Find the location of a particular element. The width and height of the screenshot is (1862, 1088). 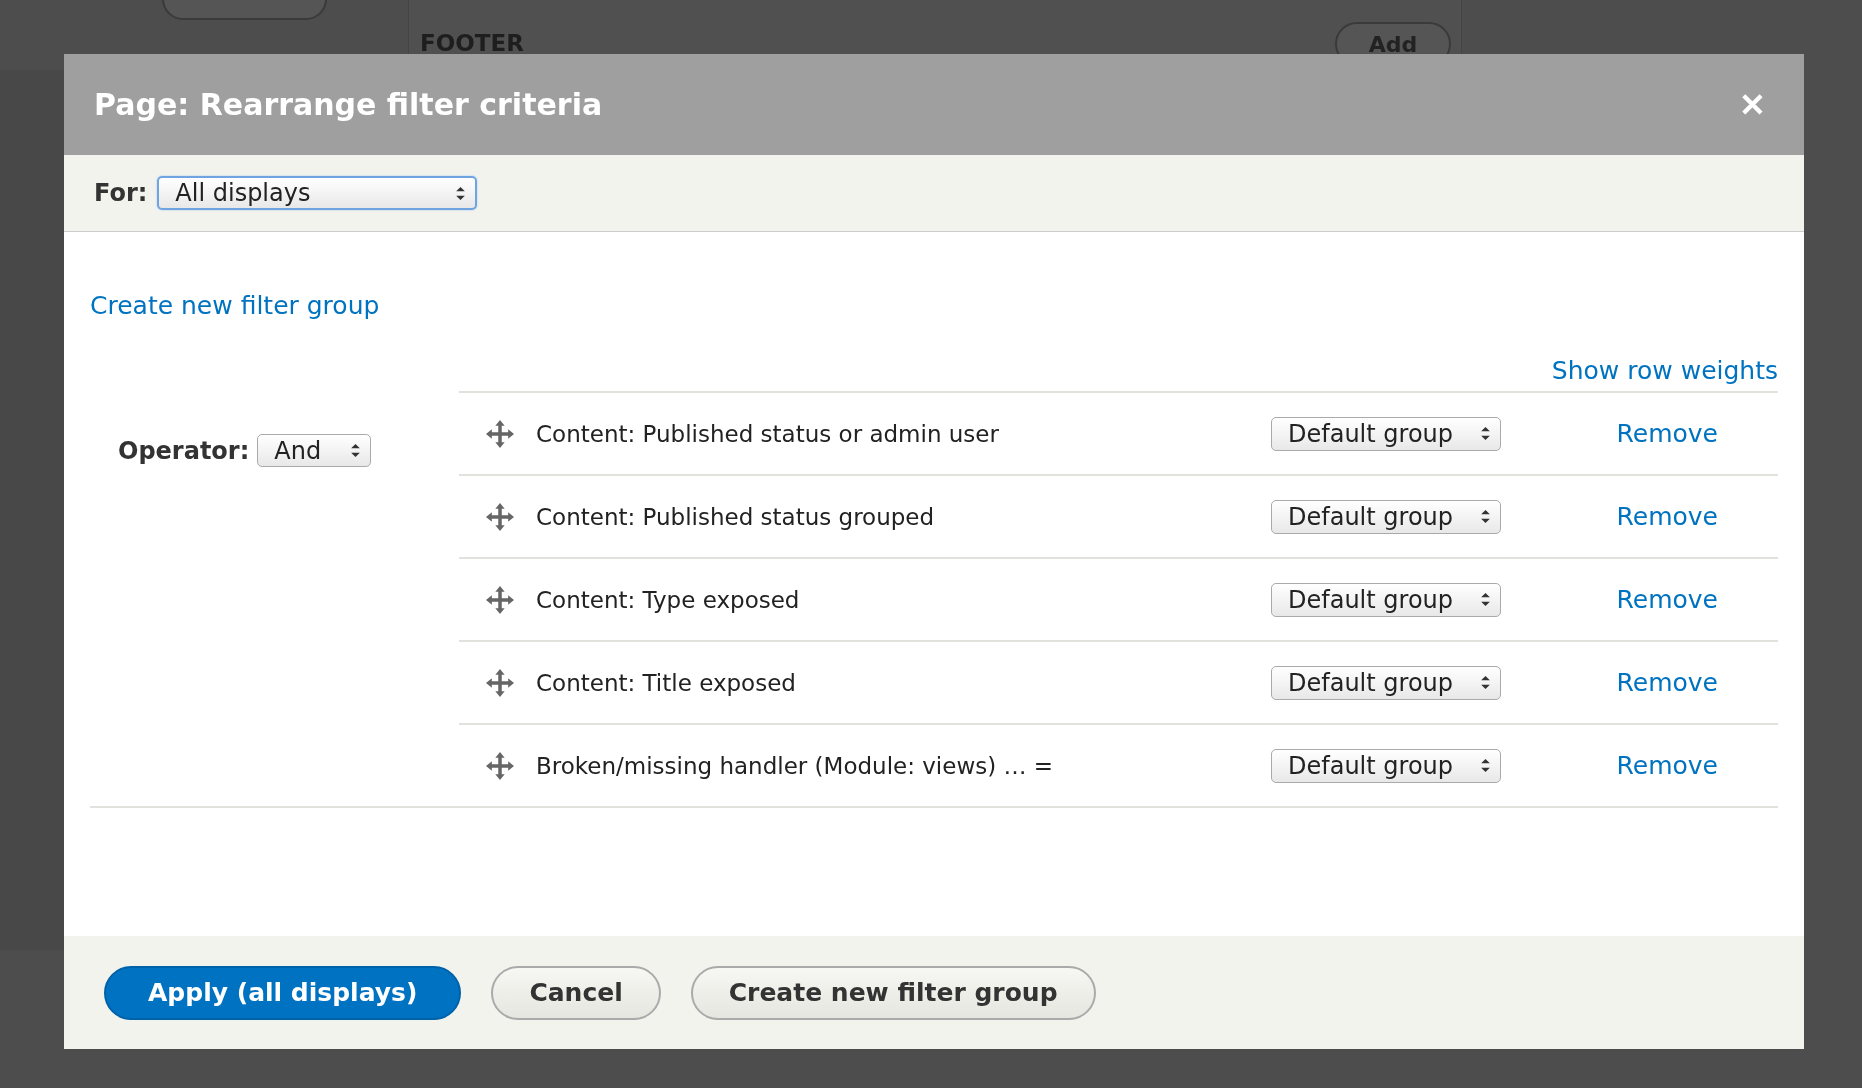

display-select: All displays is located at coordinates (317, 193).